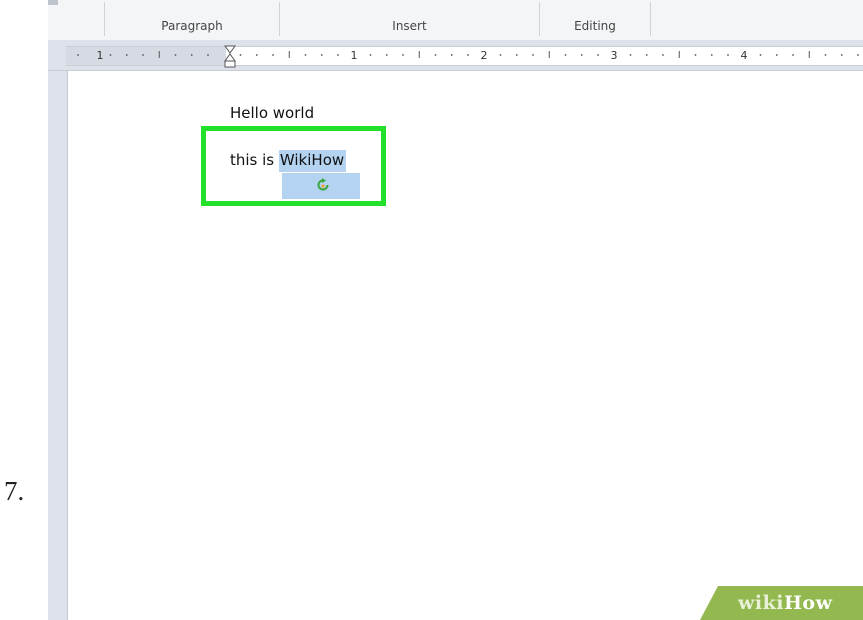  I want to click on ruler-marks: 1 1 2 3 4, so click(468, 56).